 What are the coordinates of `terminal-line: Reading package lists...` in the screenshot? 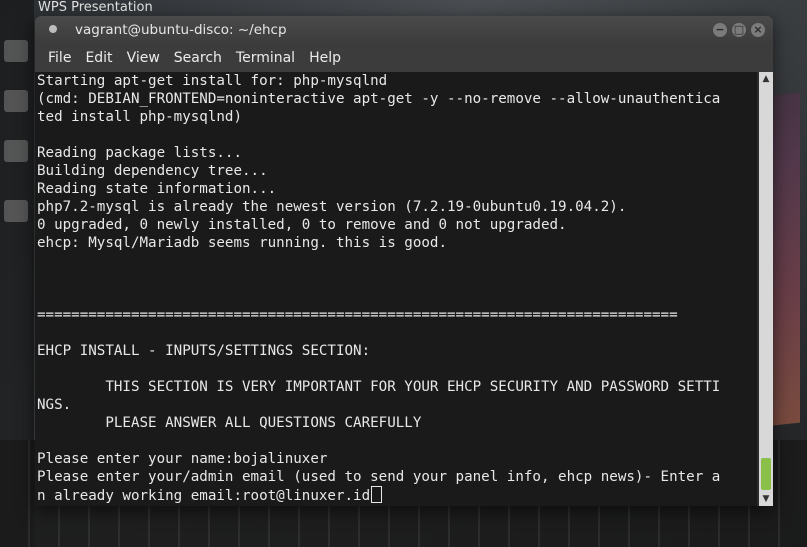 It's located at (139, 153).